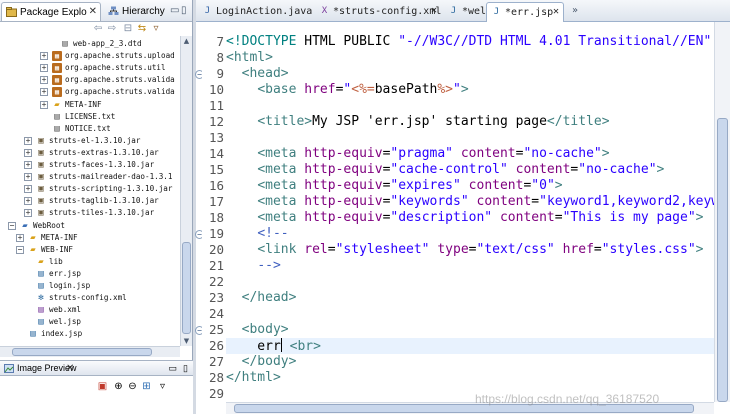  I want to click on scroll-up-icon: ▲, so click(186, 41).